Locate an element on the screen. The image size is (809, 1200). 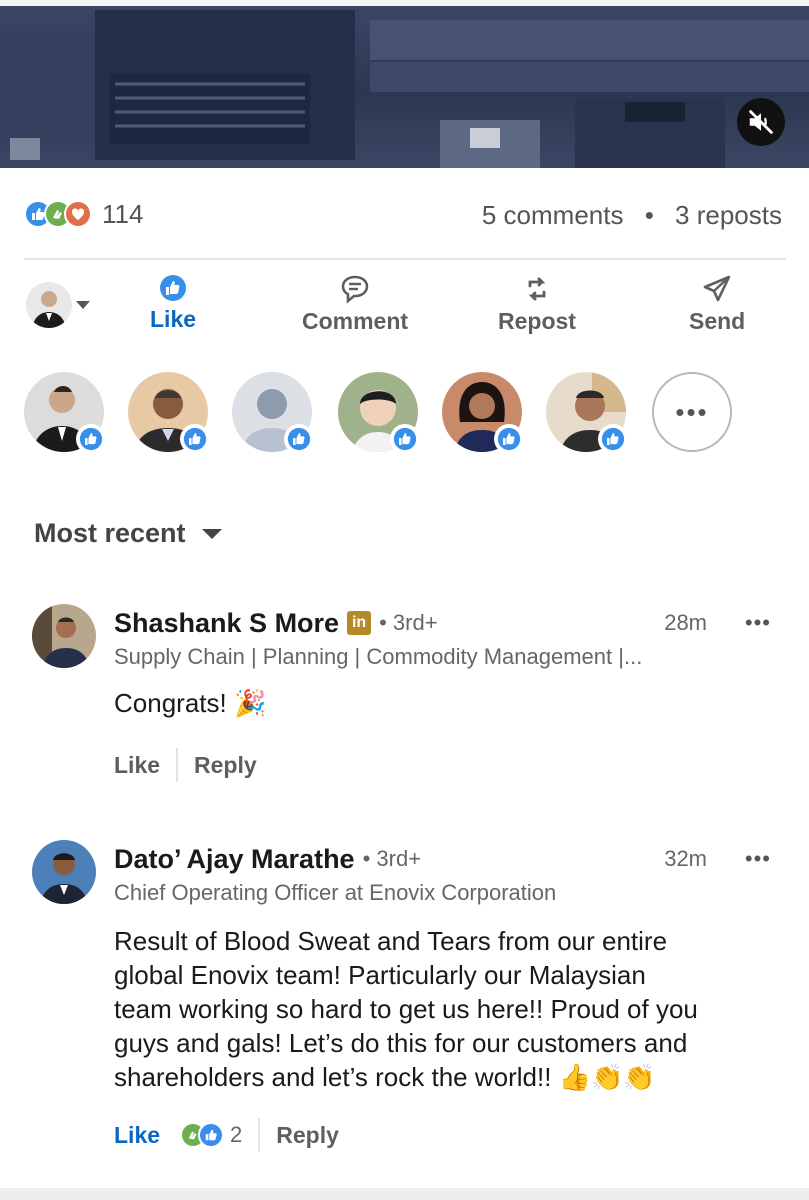
post-video is located at coordinates (404, 84).